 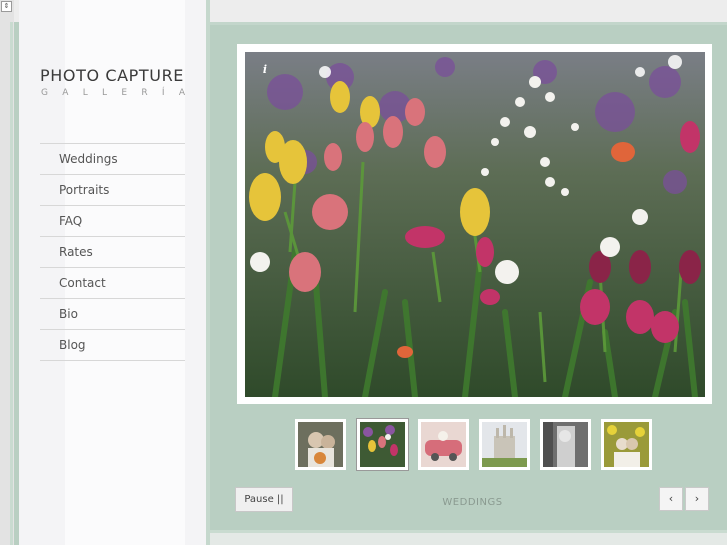 I want to click on site-subtitle: GALLERÍA, so click(x=120, y=93).